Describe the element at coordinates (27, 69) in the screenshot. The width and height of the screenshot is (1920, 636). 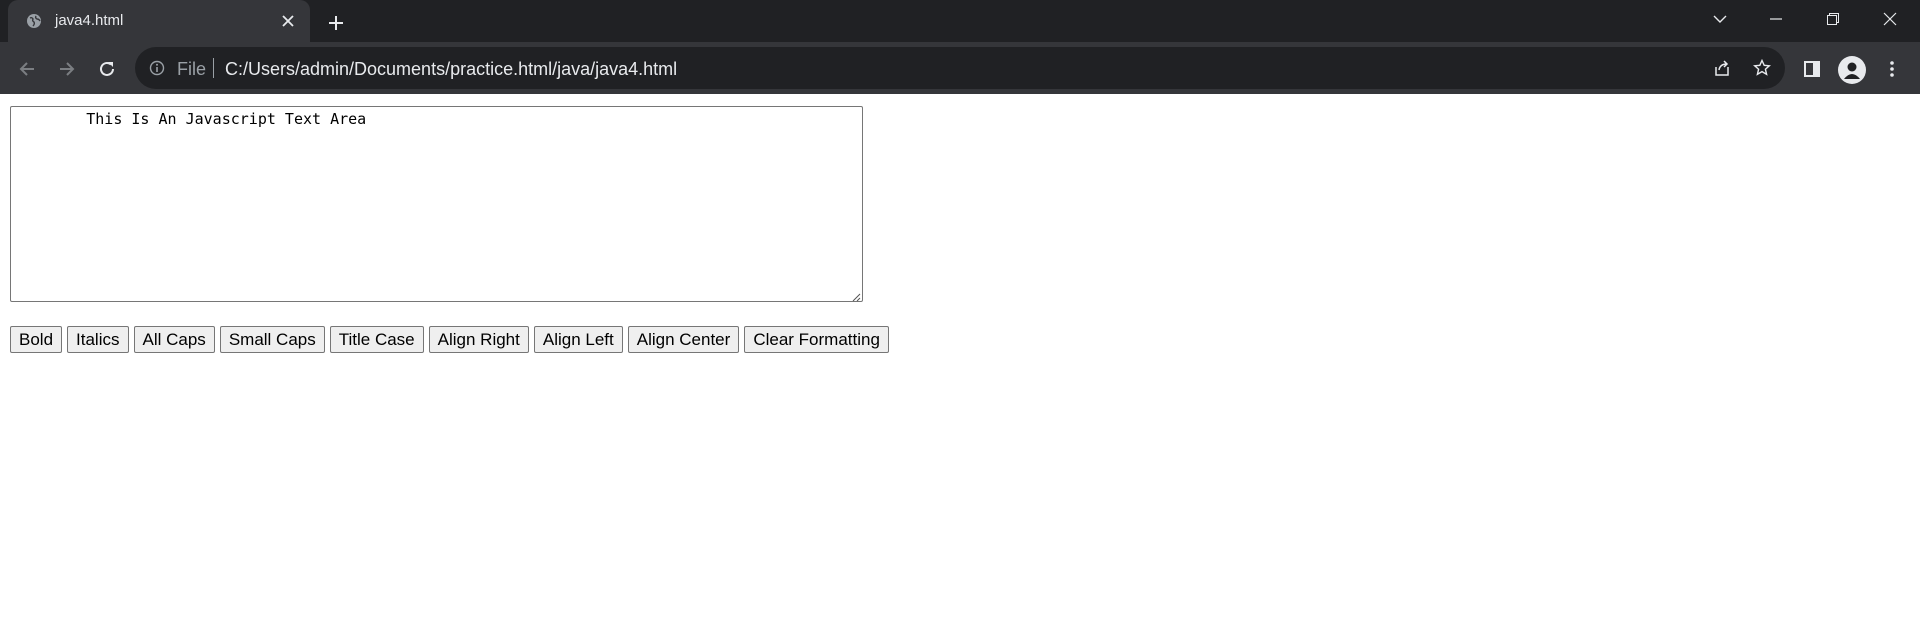
I see `arrow-left-icon` at that location.